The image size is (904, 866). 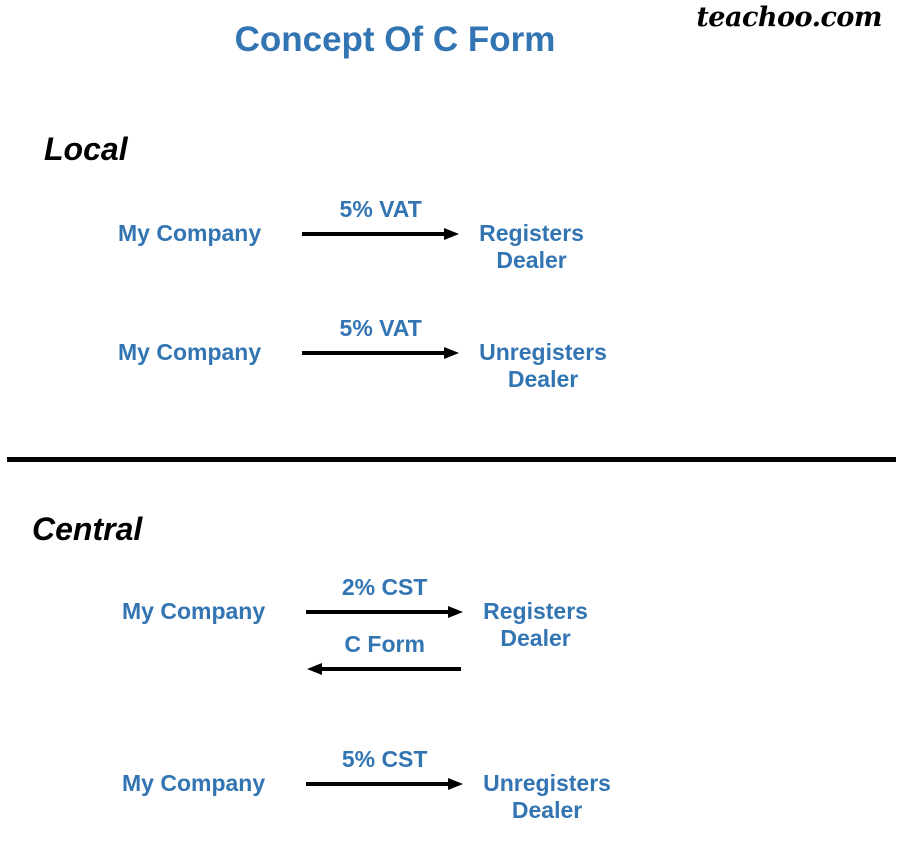 I want to click on arrow-stack: 2% CST C Form, so click(x=384, y=626).